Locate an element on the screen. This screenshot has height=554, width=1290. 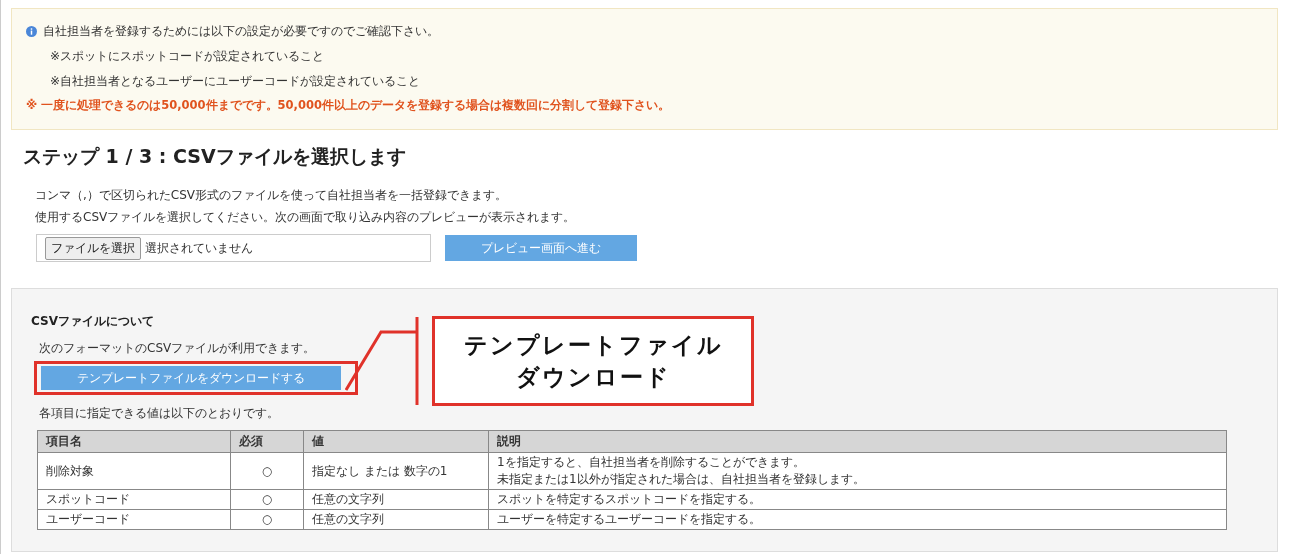
section-title: CSVファイルについて is located at coordinates (93, 321).